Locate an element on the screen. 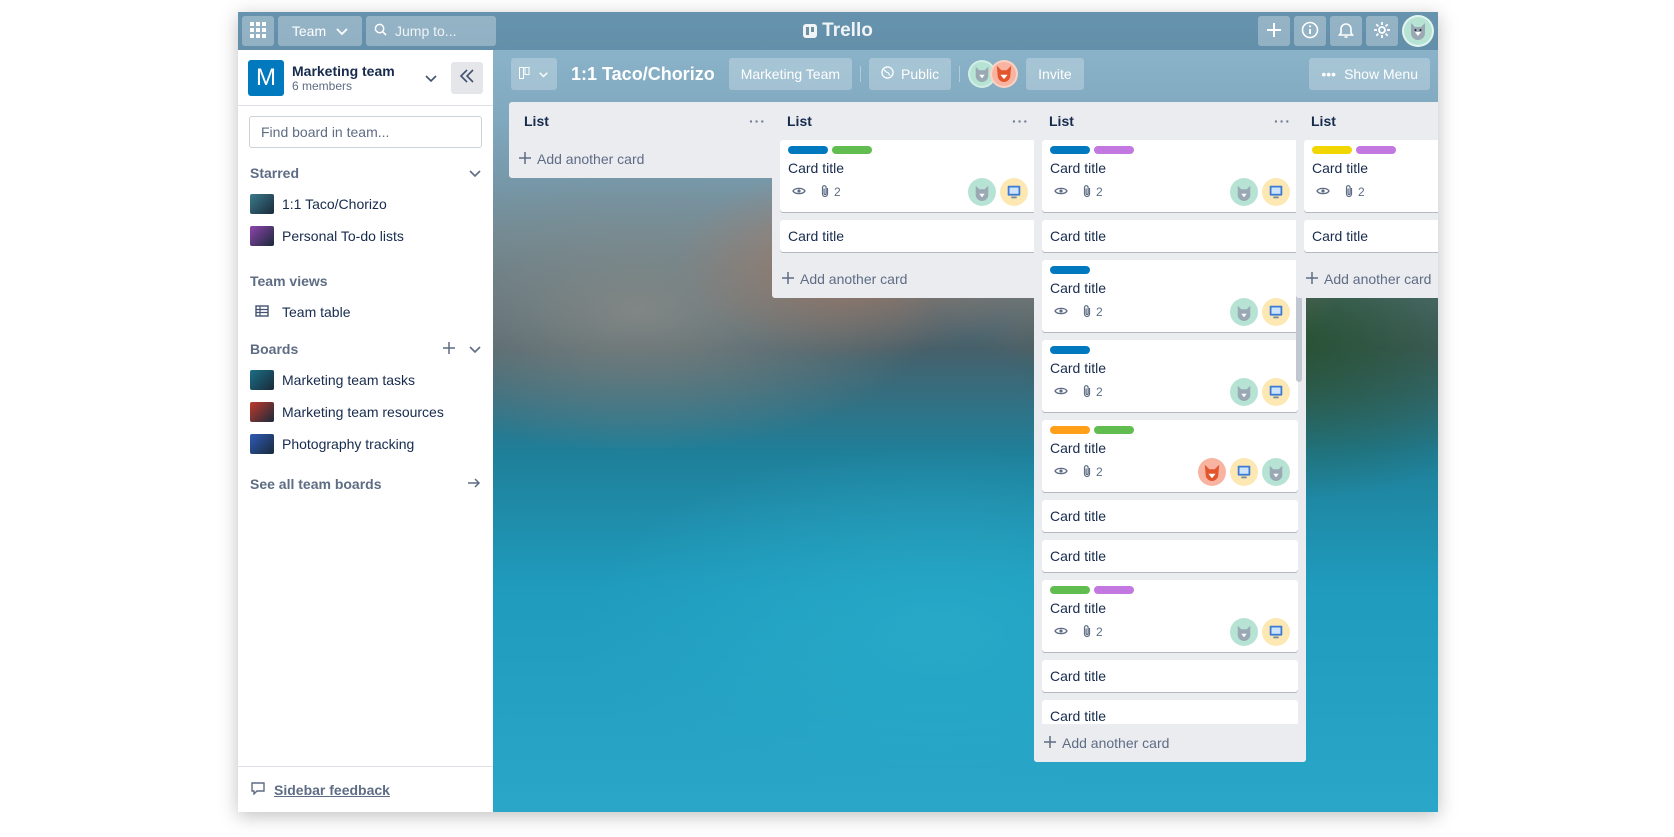 This screenshot has width=1674, height=837. team-info: Marketing team 6 members is located at coordinates (358, 78).